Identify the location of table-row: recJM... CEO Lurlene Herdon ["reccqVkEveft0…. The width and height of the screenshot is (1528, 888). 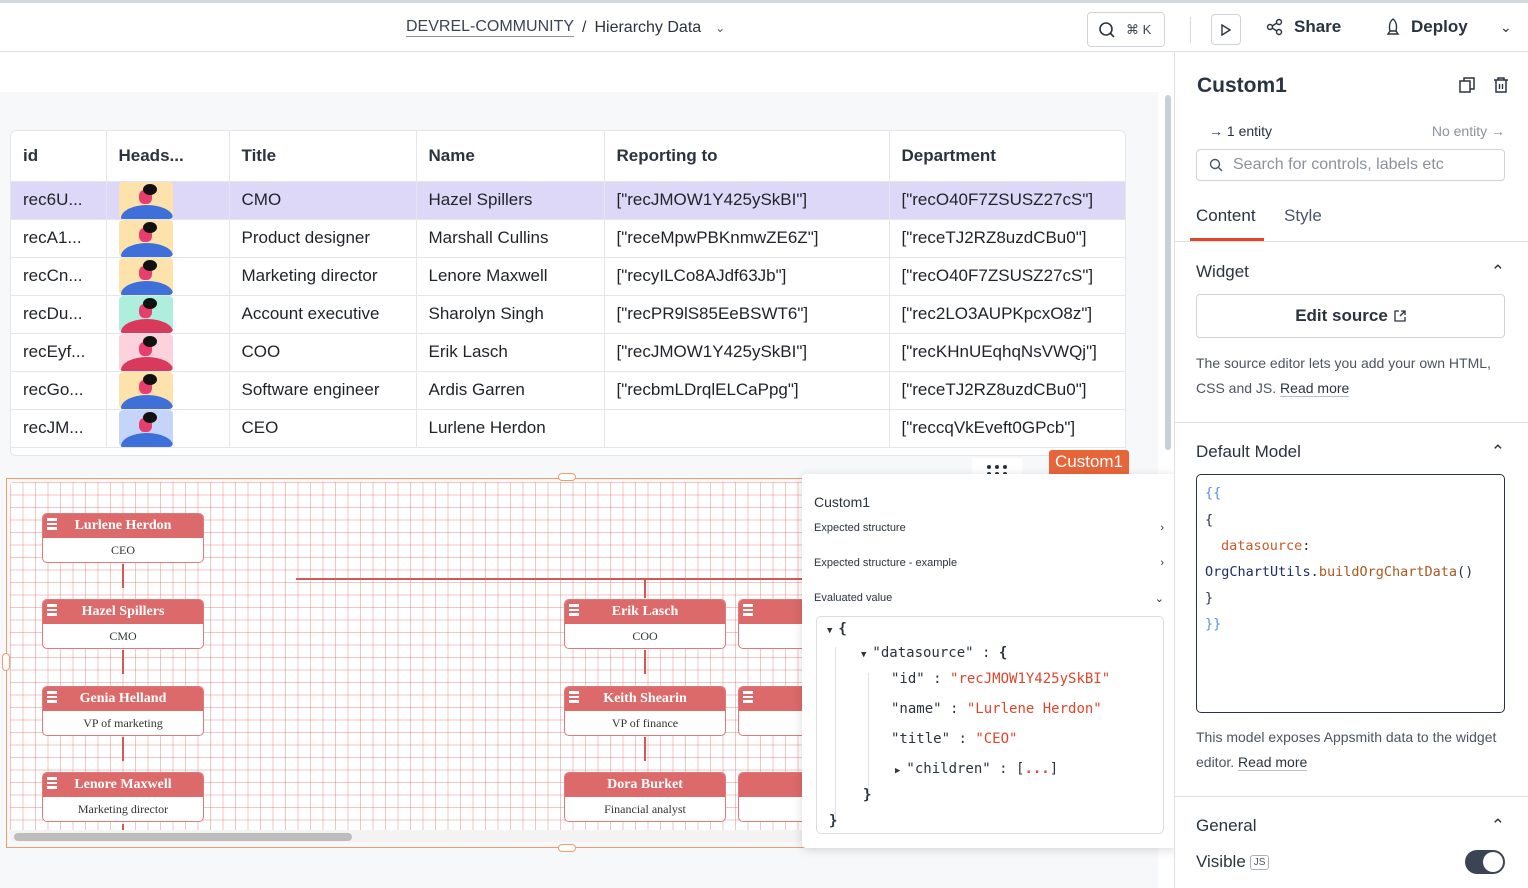
(568, 428).